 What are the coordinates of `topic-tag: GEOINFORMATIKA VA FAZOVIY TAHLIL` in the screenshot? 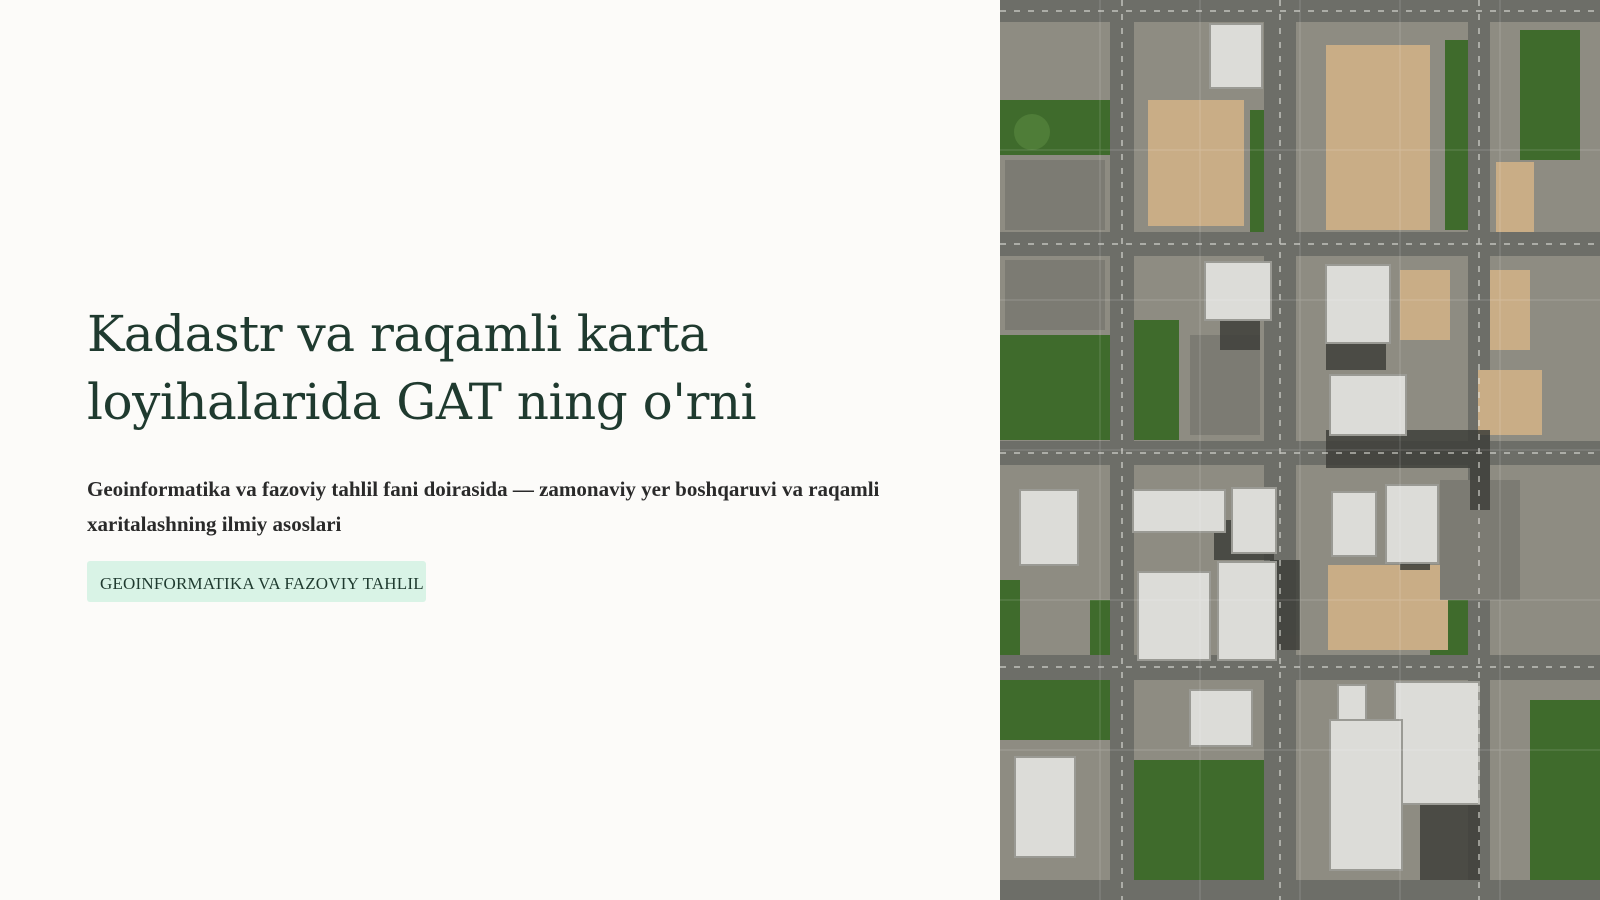 It's located at (256, 581).